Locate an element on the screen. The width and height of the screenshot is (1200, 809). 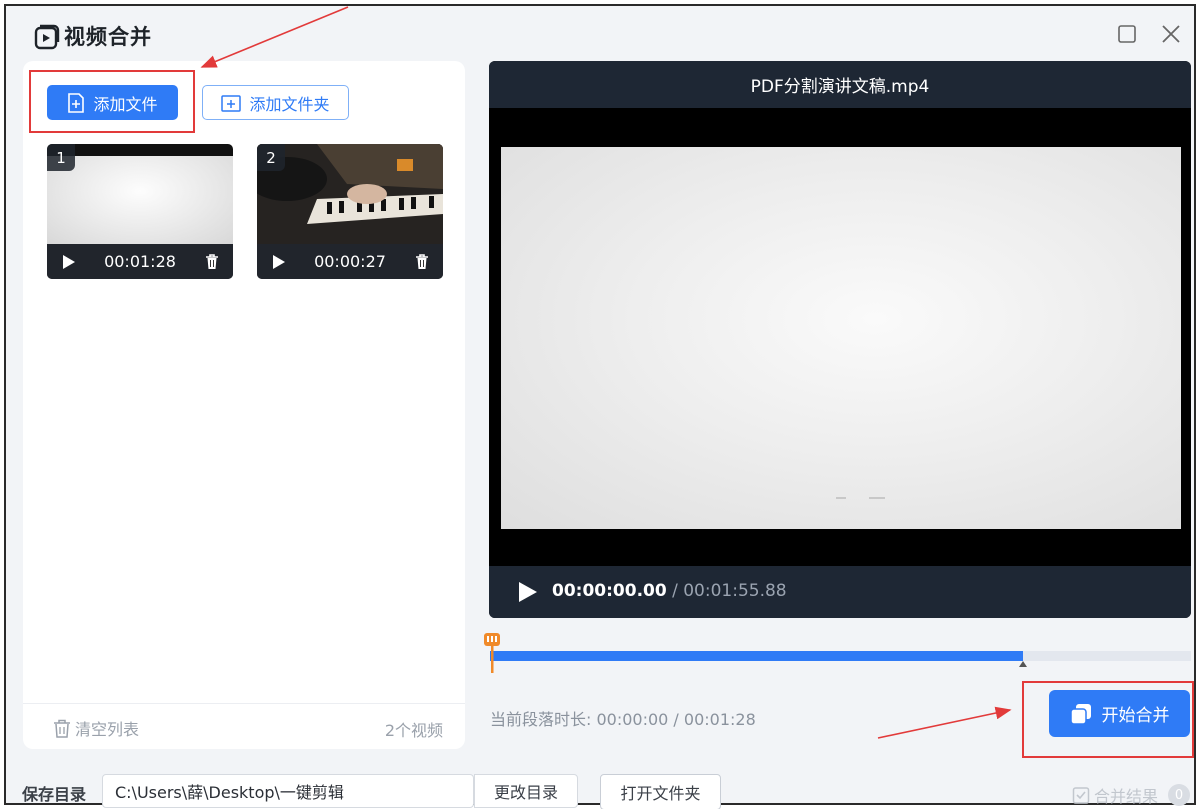
video-thumbnail: 1 00:01:28 is located at coordinates (140, 211).